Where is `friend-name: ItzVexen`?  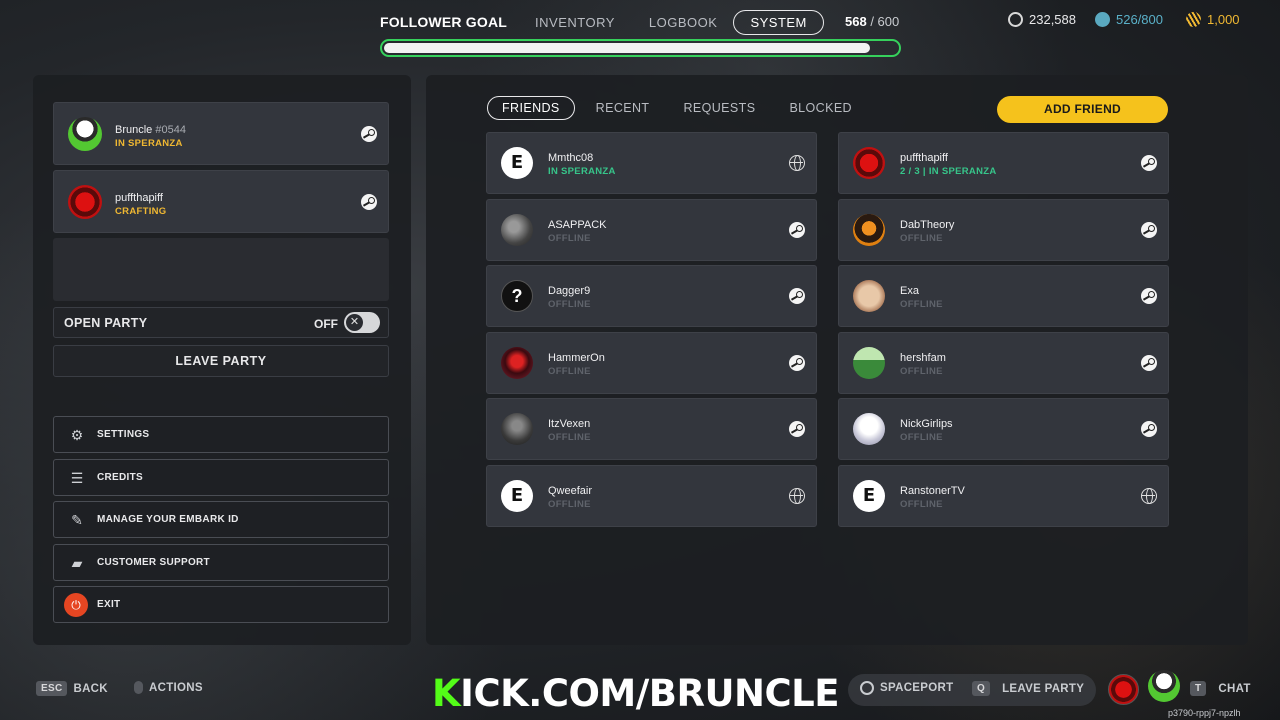
friend-name: ItzVexen is located at coordinates (569, 424).